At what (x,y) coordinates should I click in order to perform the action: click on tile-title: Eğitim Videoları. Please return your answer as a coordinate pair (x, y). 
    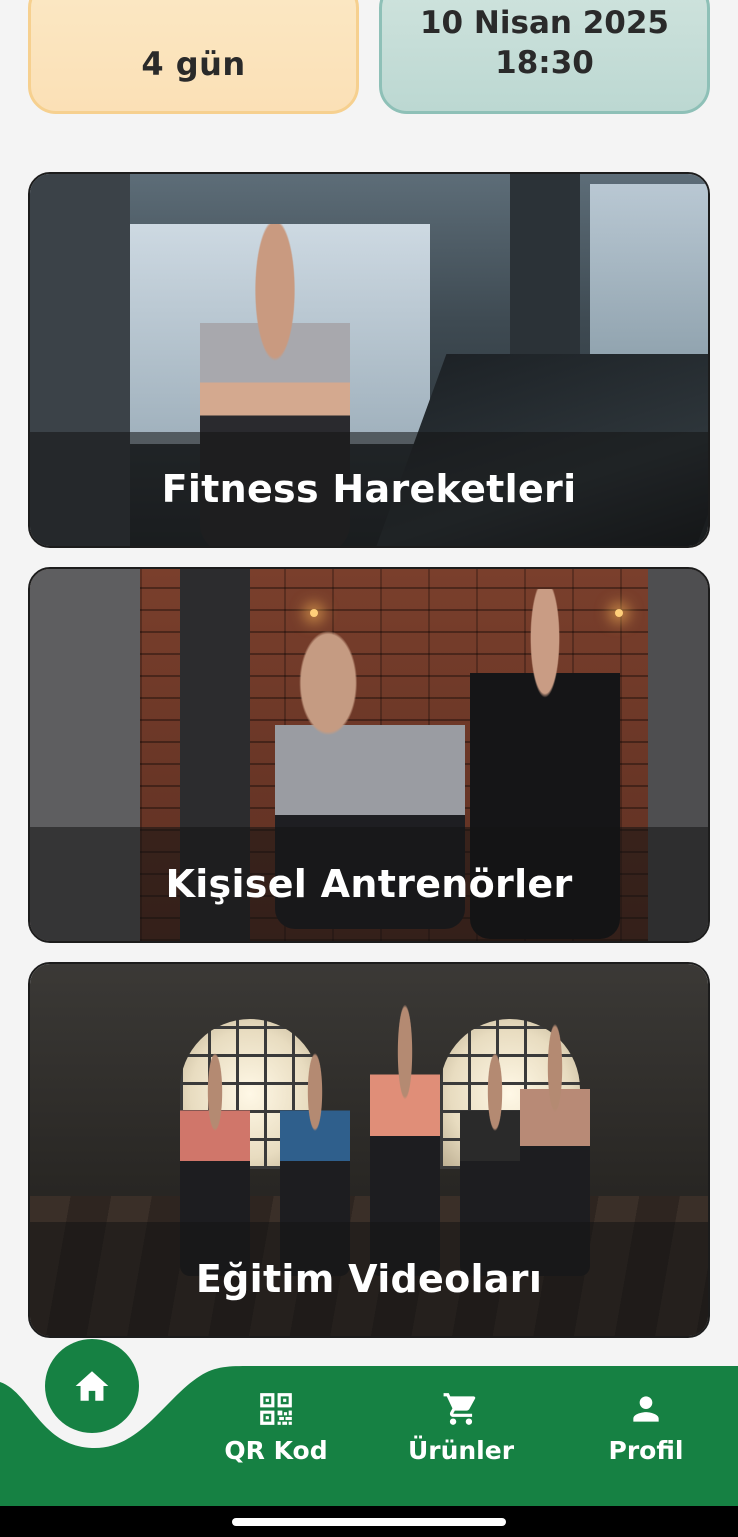
    Looking at the image, I should click on (369, 1279).